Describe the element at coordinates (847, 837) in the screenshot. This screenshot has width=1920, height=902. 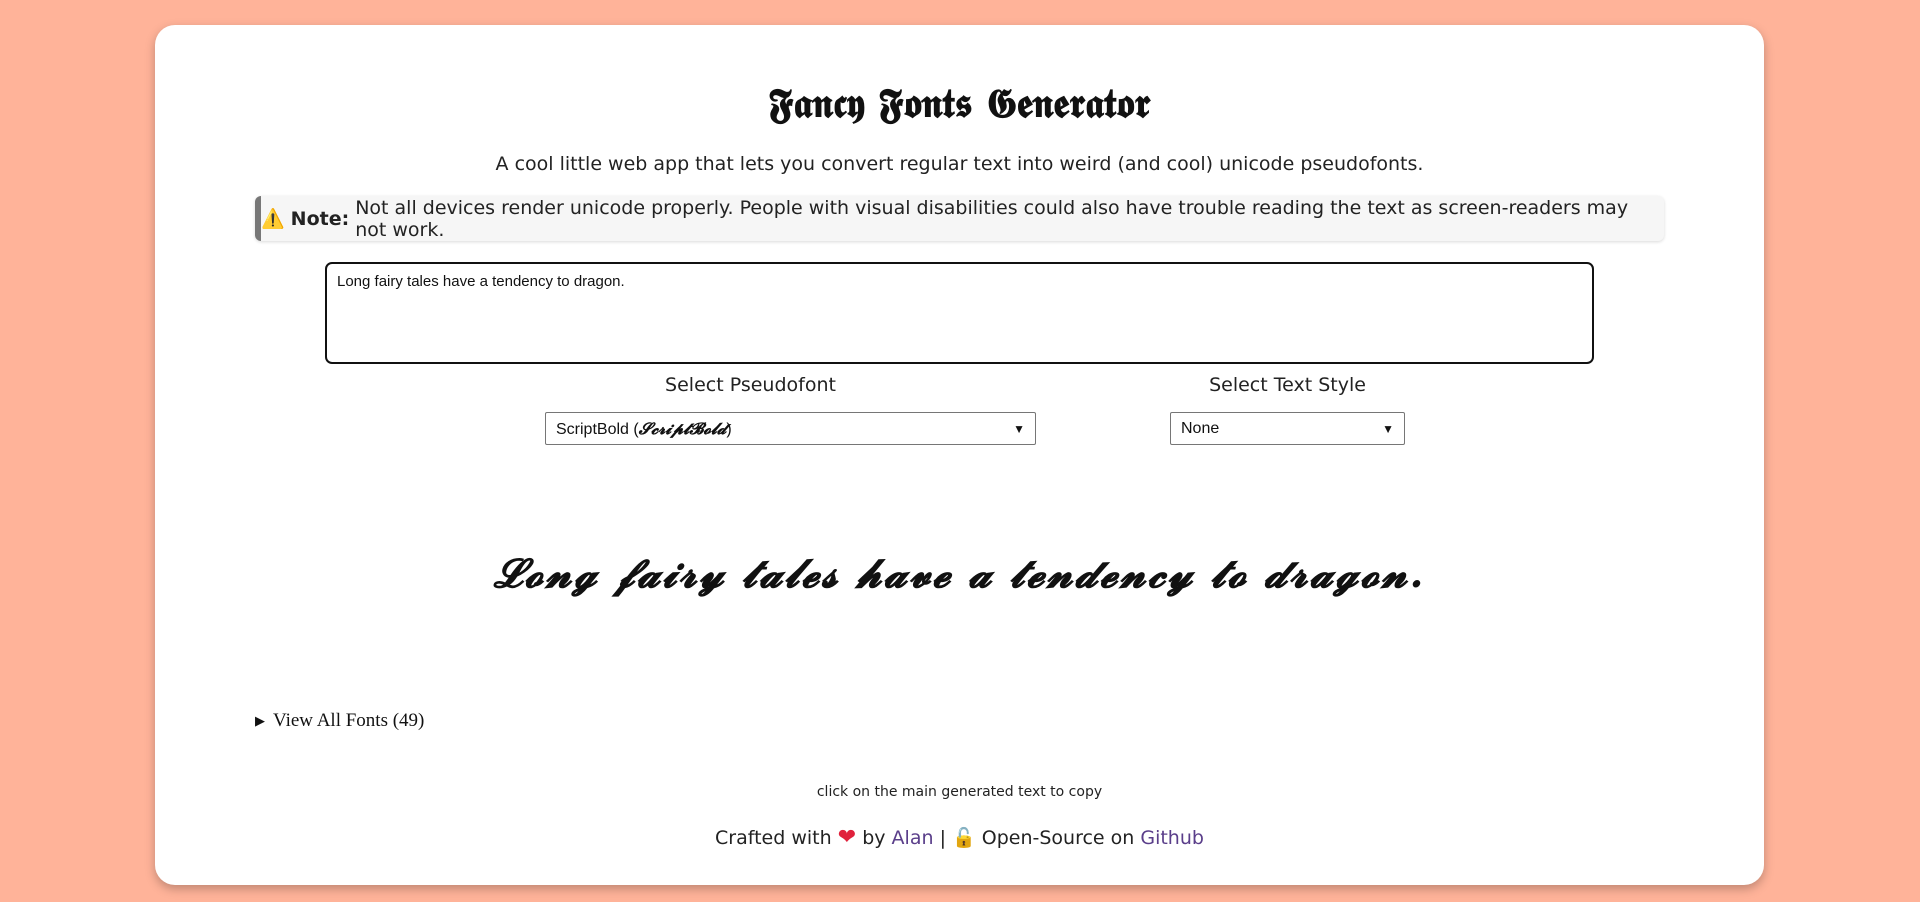
I see `heart-icon: ❤` at that location.